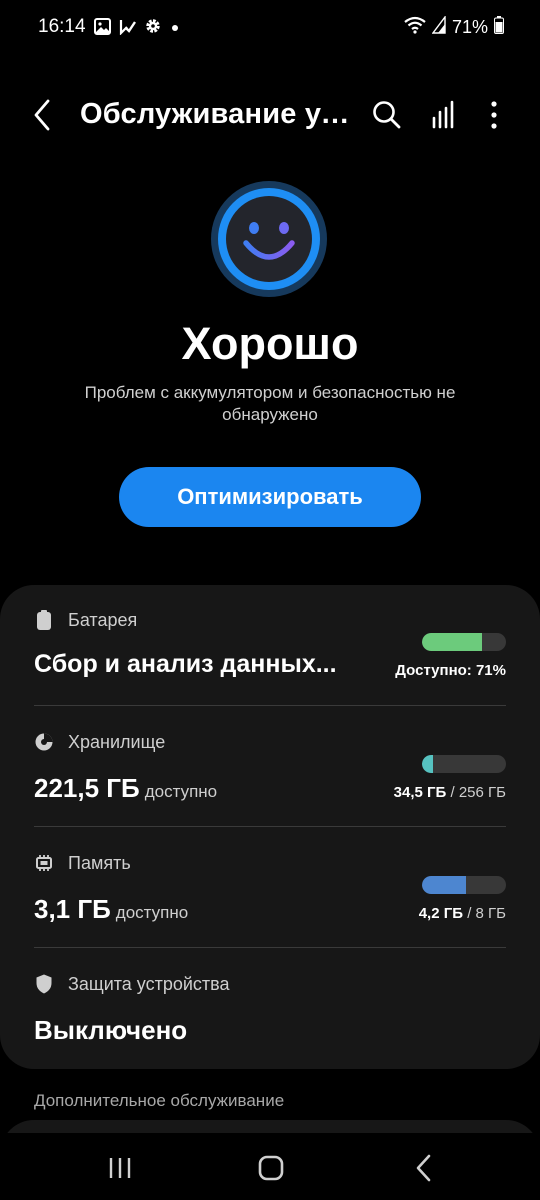 This screenshot has width=540, height=1200. I want to click on more-options-button, so click(494, 115).